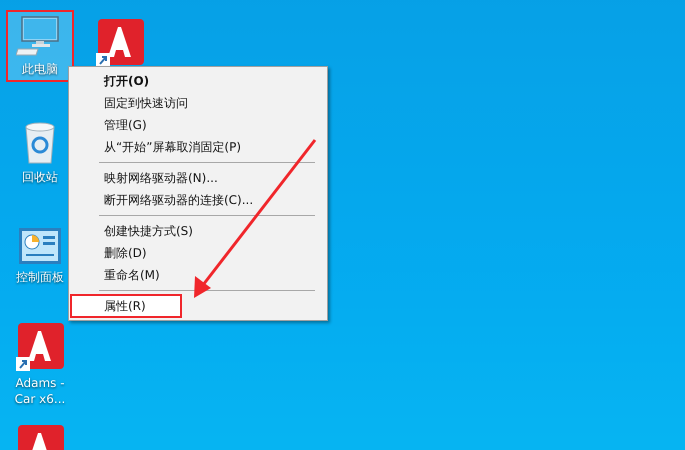  Describe the element at coordinates (198, 81) in the screenshot. I see `menu-item: 打开(O)` at that location.